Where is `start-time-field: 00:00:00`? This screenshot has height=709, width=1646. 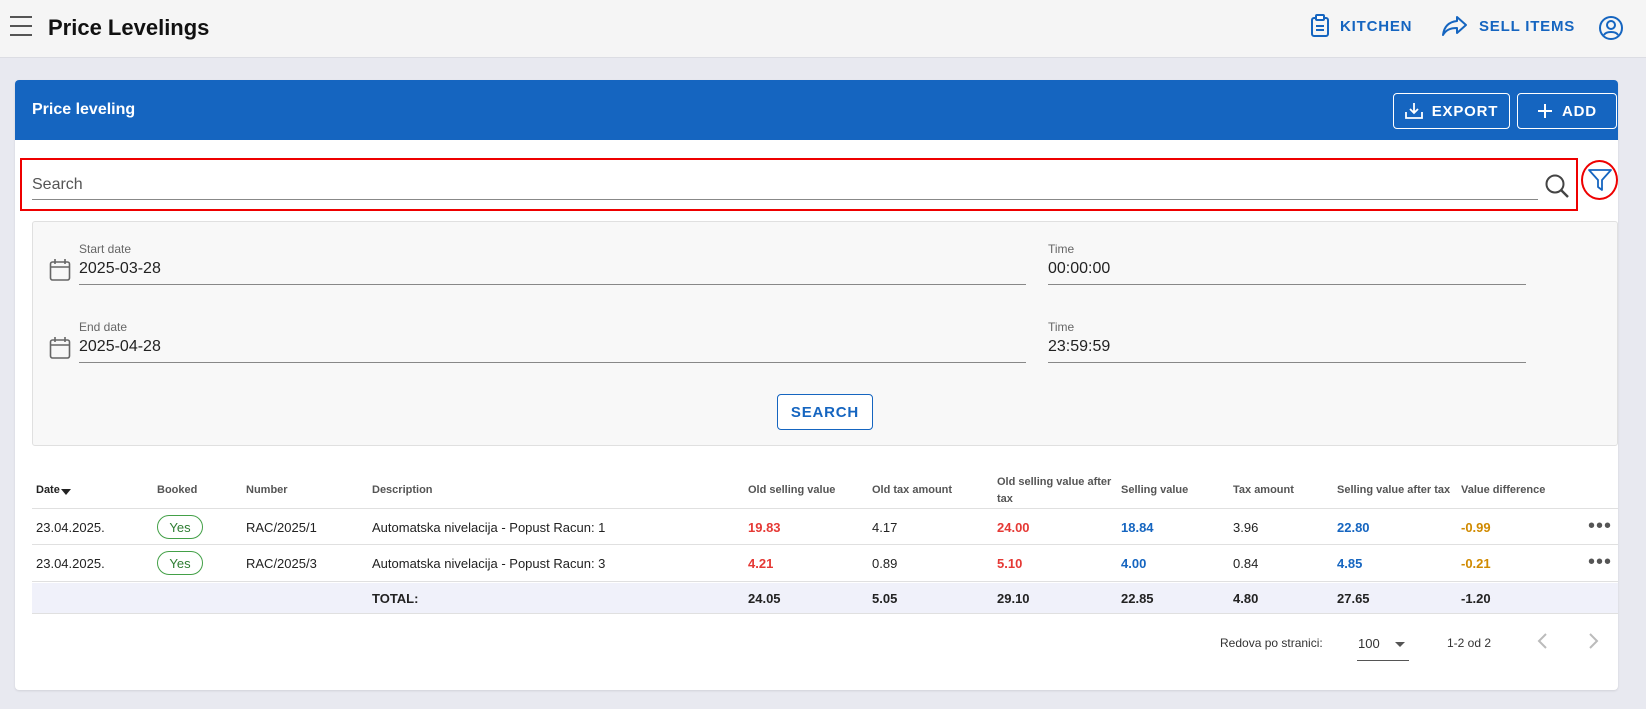
start-time-field: 00:00:00 is located at coordinates (1287, 272).